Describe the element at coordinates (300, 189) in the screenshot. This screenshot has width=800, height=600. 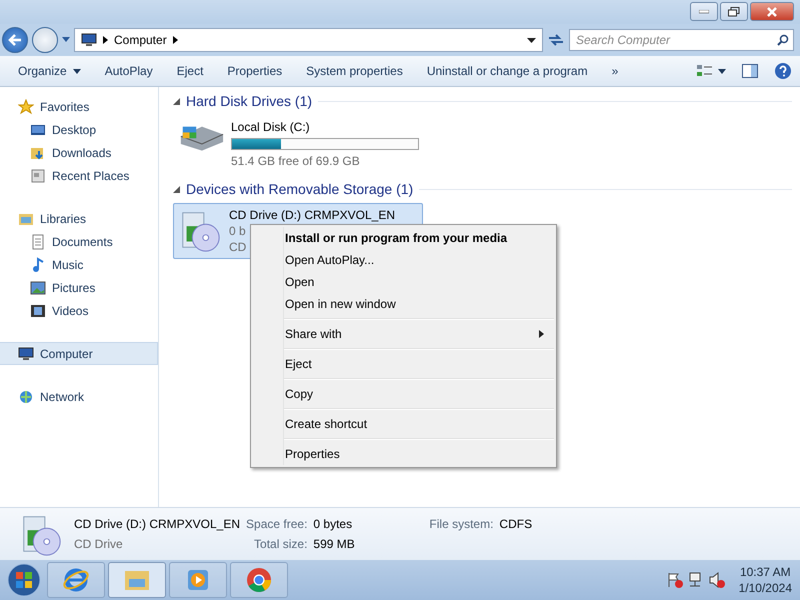
I see `section-title: Devices with Removable Storage (1)` at that location.